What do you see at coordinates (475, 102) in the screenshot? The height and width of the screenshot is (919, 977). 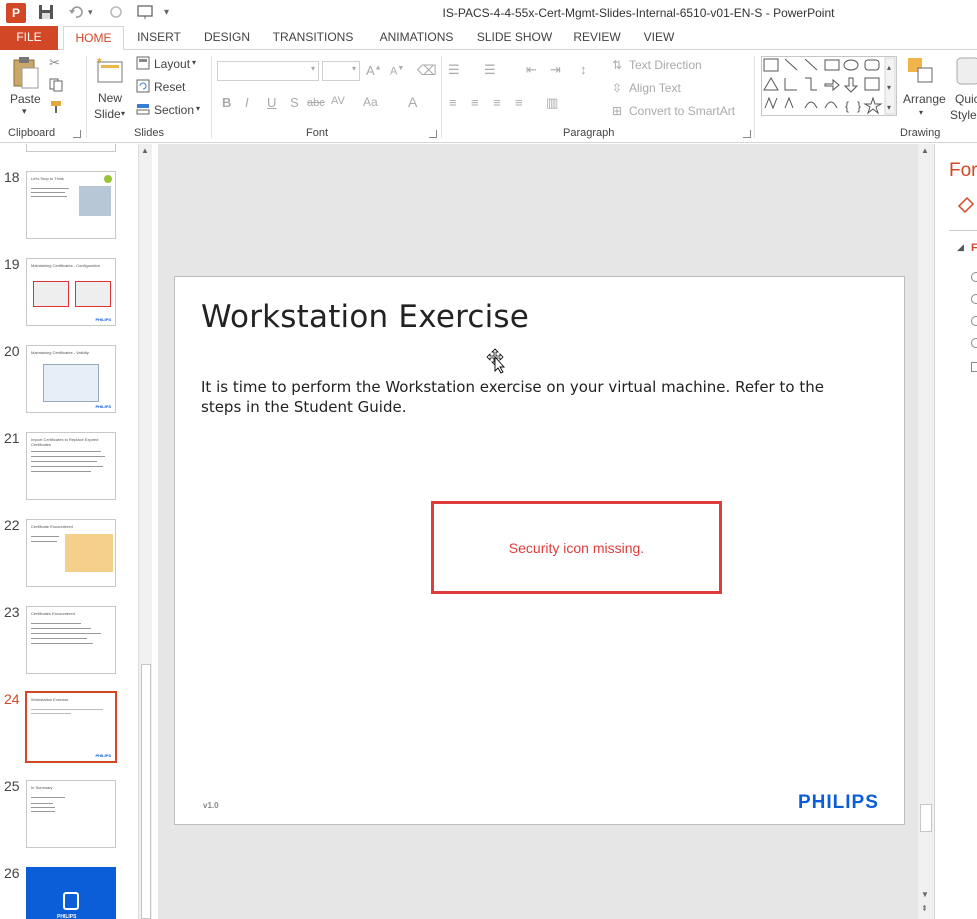 I see `align-center-icon: ≡` at bounding box center [475, 102].